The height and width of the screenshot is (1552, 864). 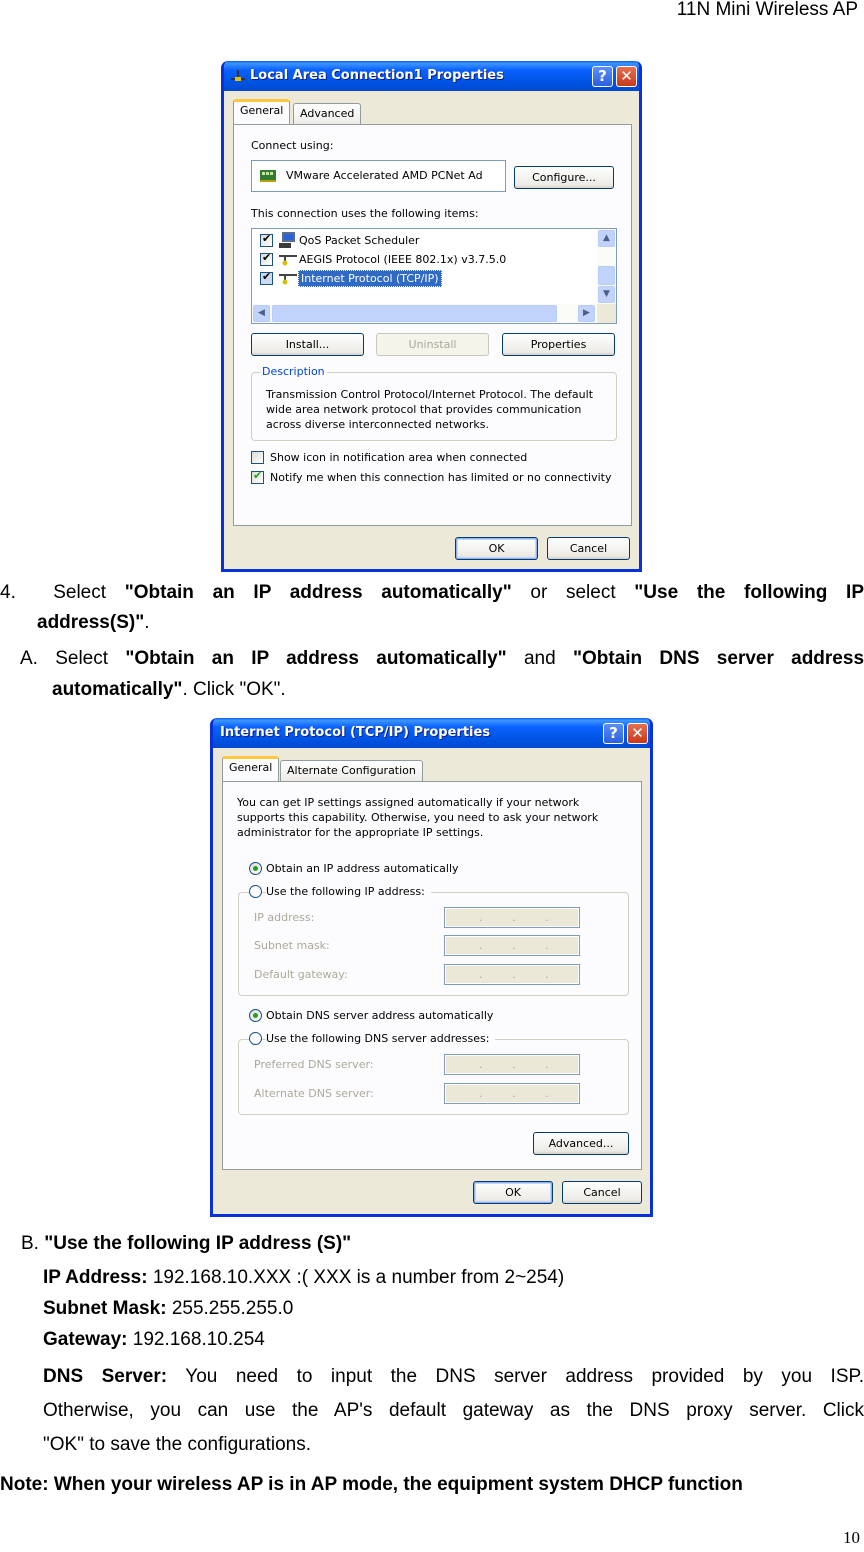 What do you see at coordinates (105, 1376) in the screenshot?
I see `dns-server-term: DNS Server:` at bounding box center [105, 1376].